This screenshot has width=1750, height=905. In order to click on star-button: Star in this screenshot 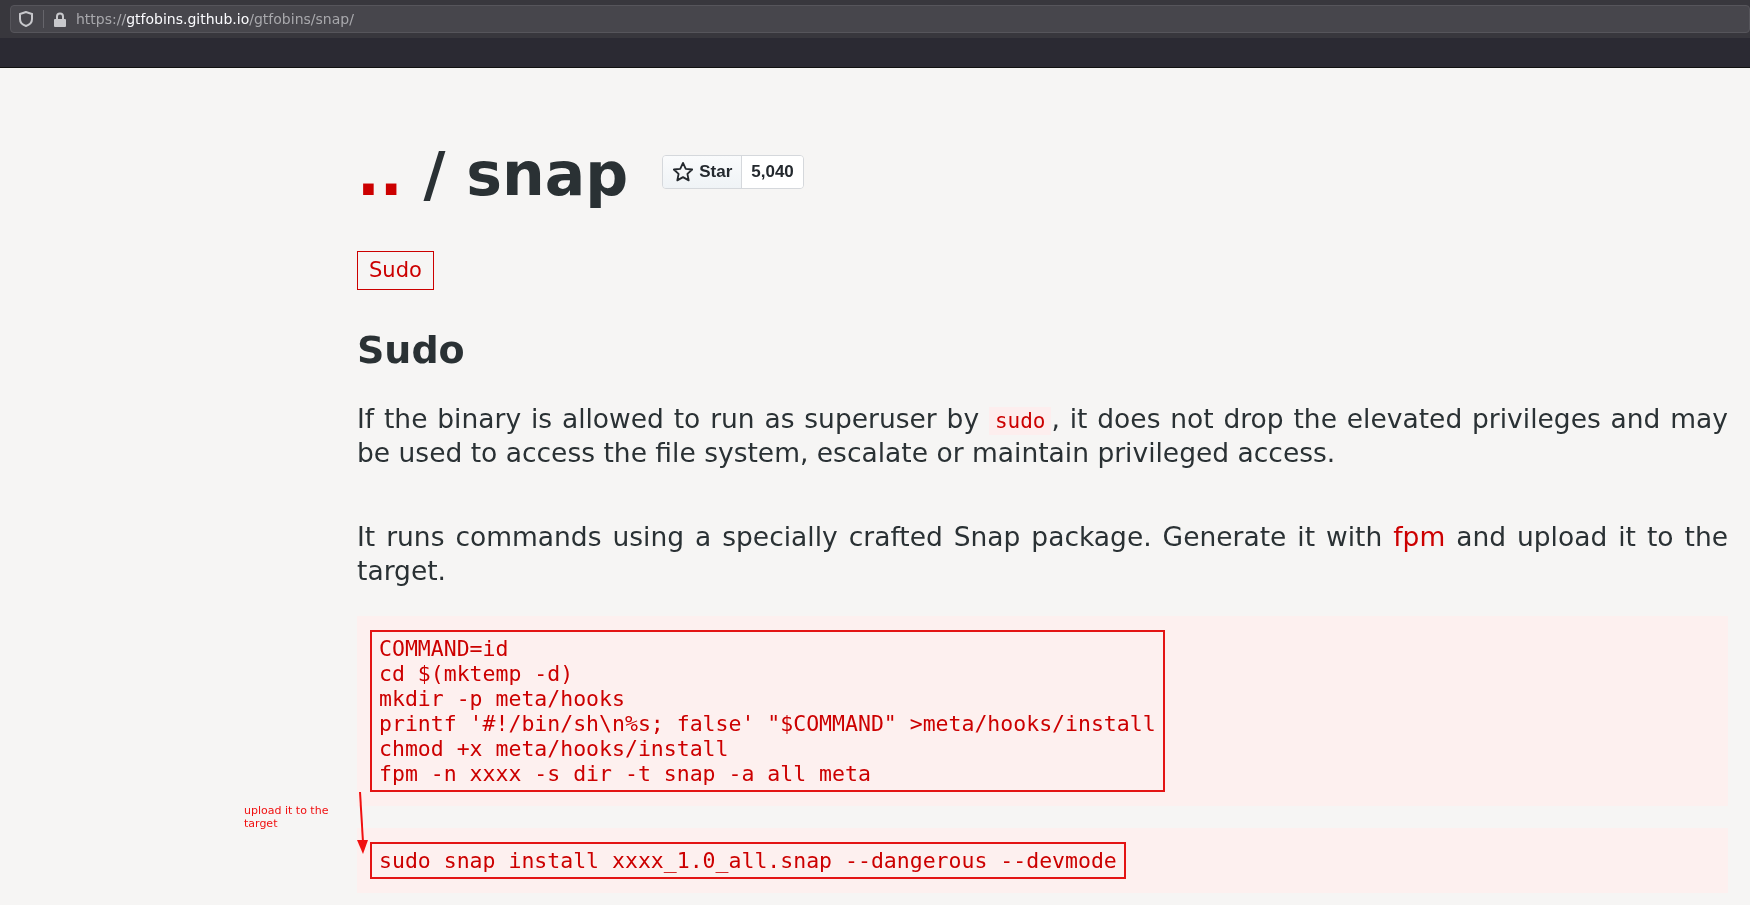, I will do `click(703, 172)`.